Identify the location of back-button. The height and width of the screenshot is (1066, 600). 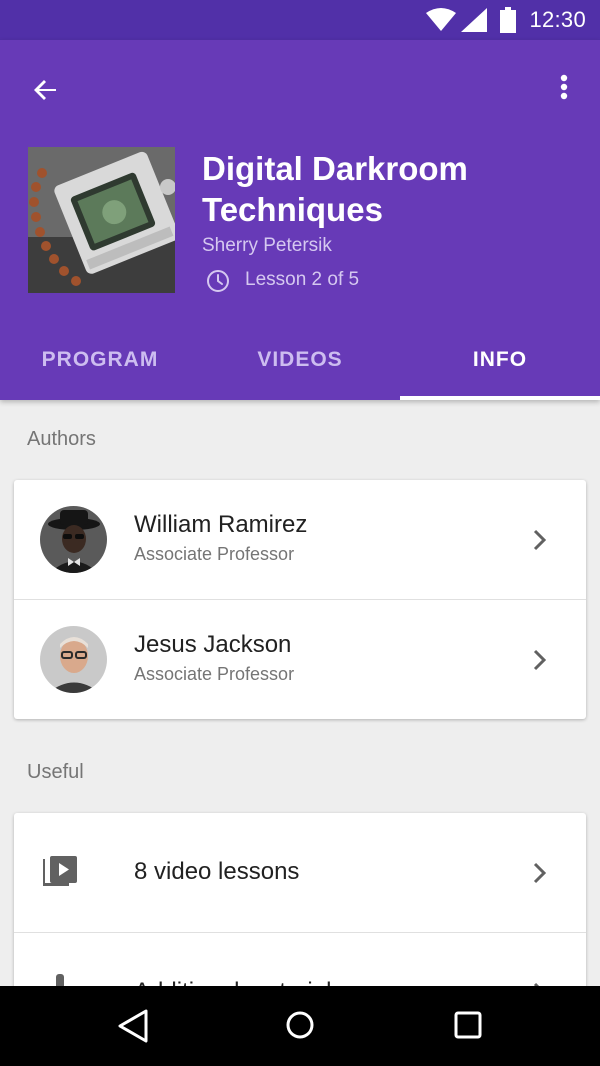
(46, 90).